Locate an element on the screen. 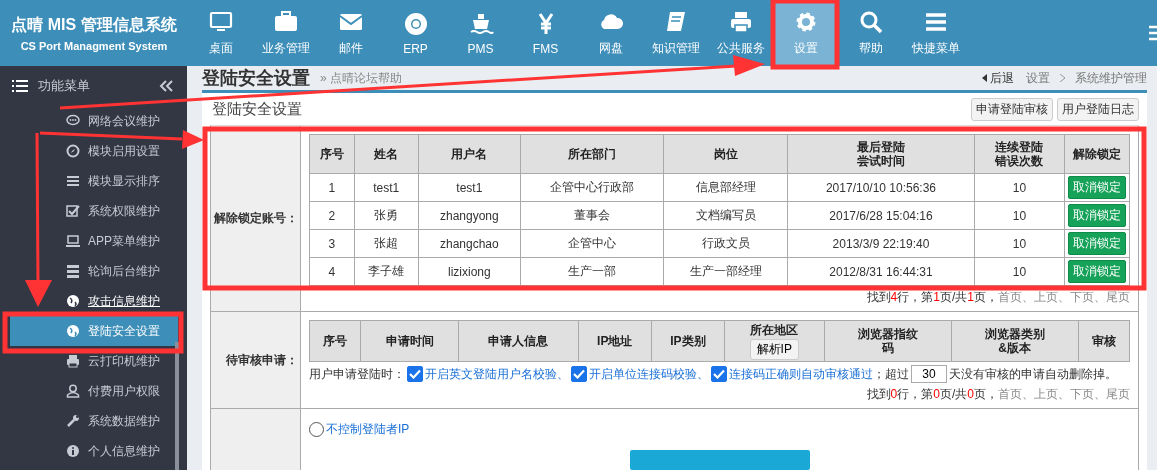 The height and width of the screenshot is (470, 1157). wrench-icon is located at coordinates (73, 421).